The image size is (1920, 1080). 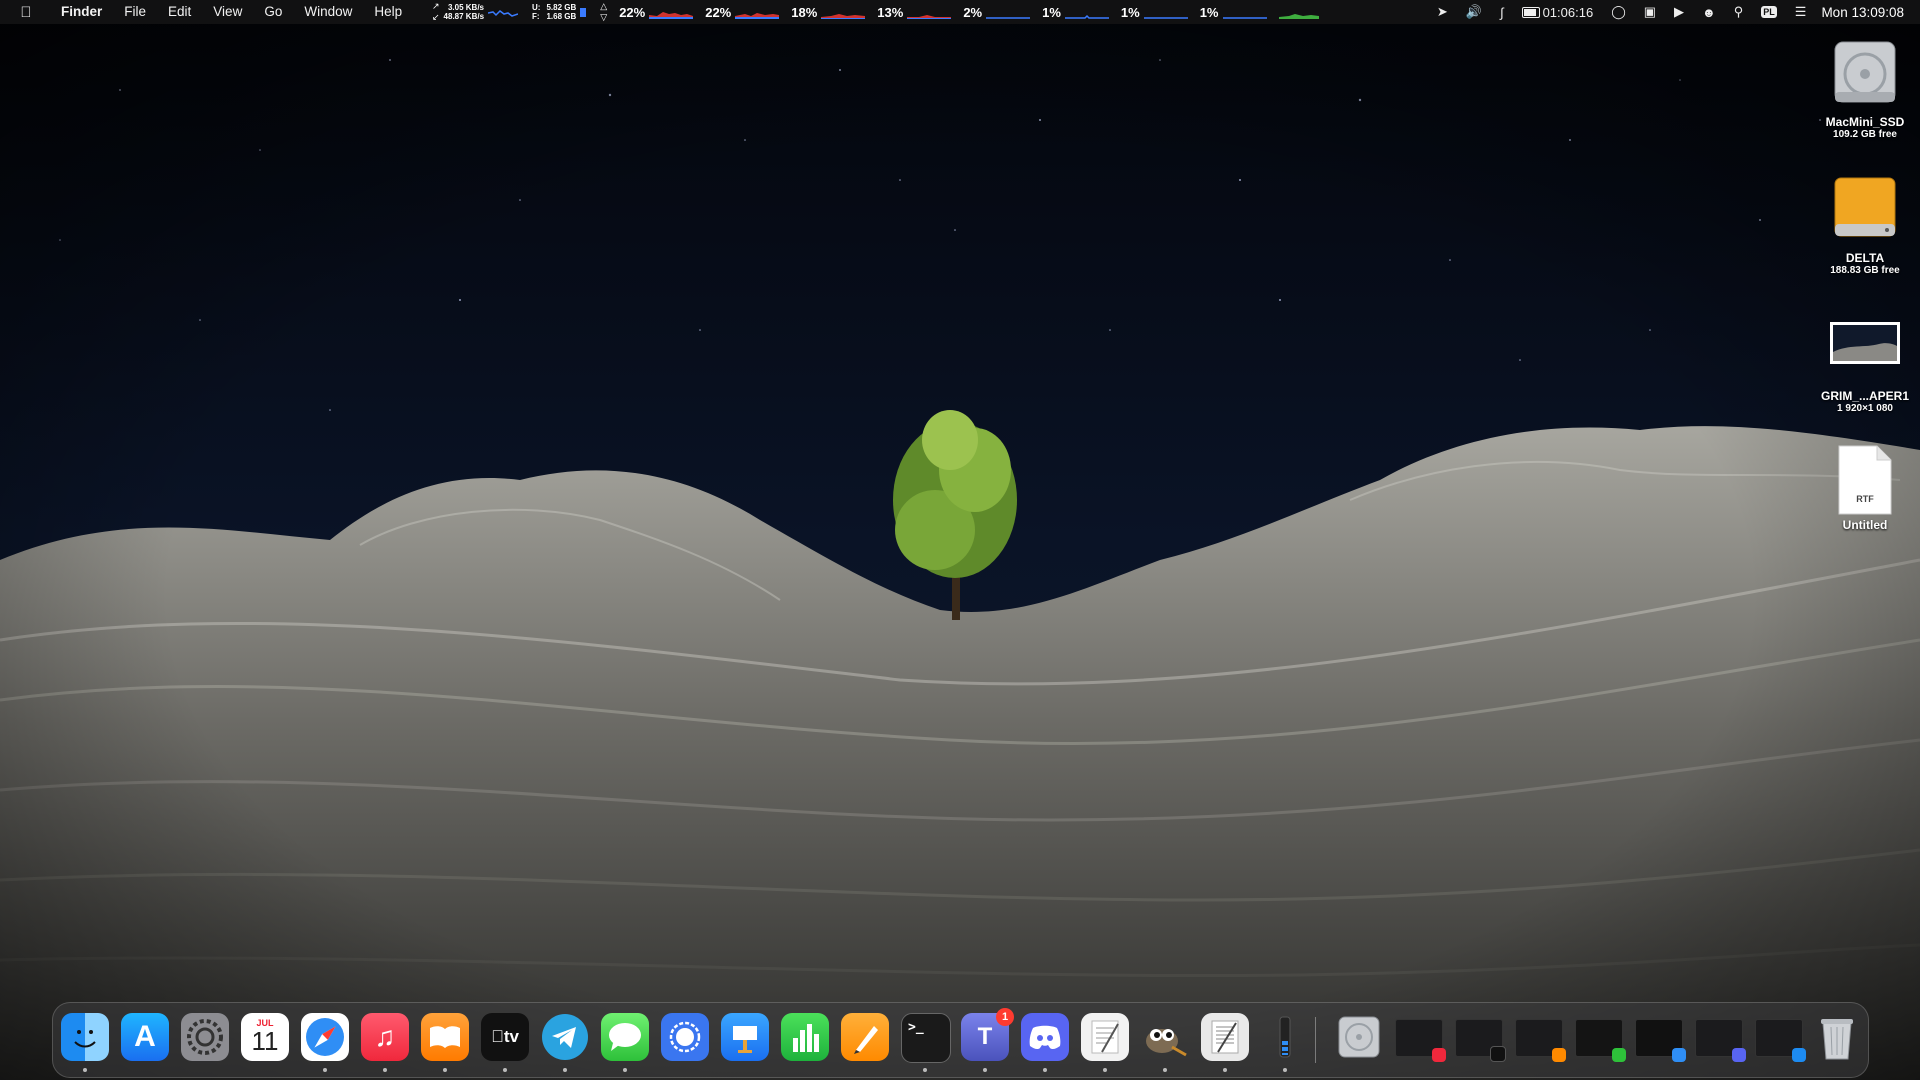 I want to click on external-drive-icon, so click(x=1865, y=207).